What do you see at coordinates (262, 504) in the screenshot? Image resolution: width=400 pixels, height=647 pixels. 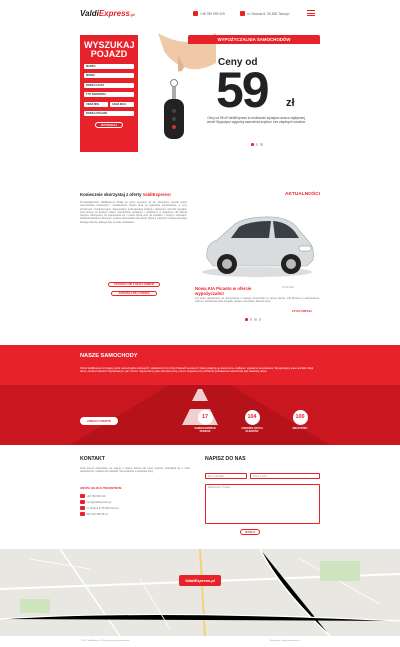 I see `message-field: Wiadomość / Pytanie` at bounding box center [262, 504].